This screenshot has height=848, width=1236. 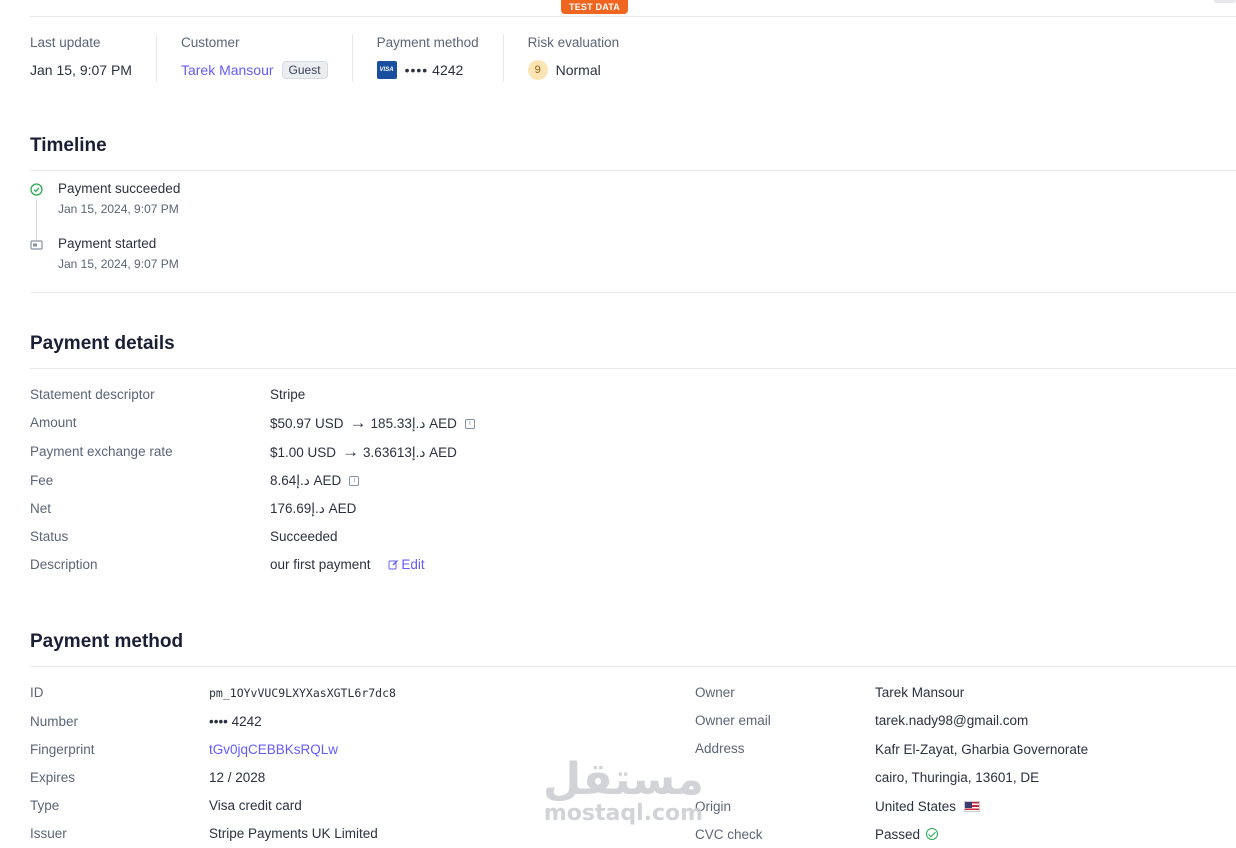 I want to click on timeline-bottom-divider, so click(x=633, y=292).